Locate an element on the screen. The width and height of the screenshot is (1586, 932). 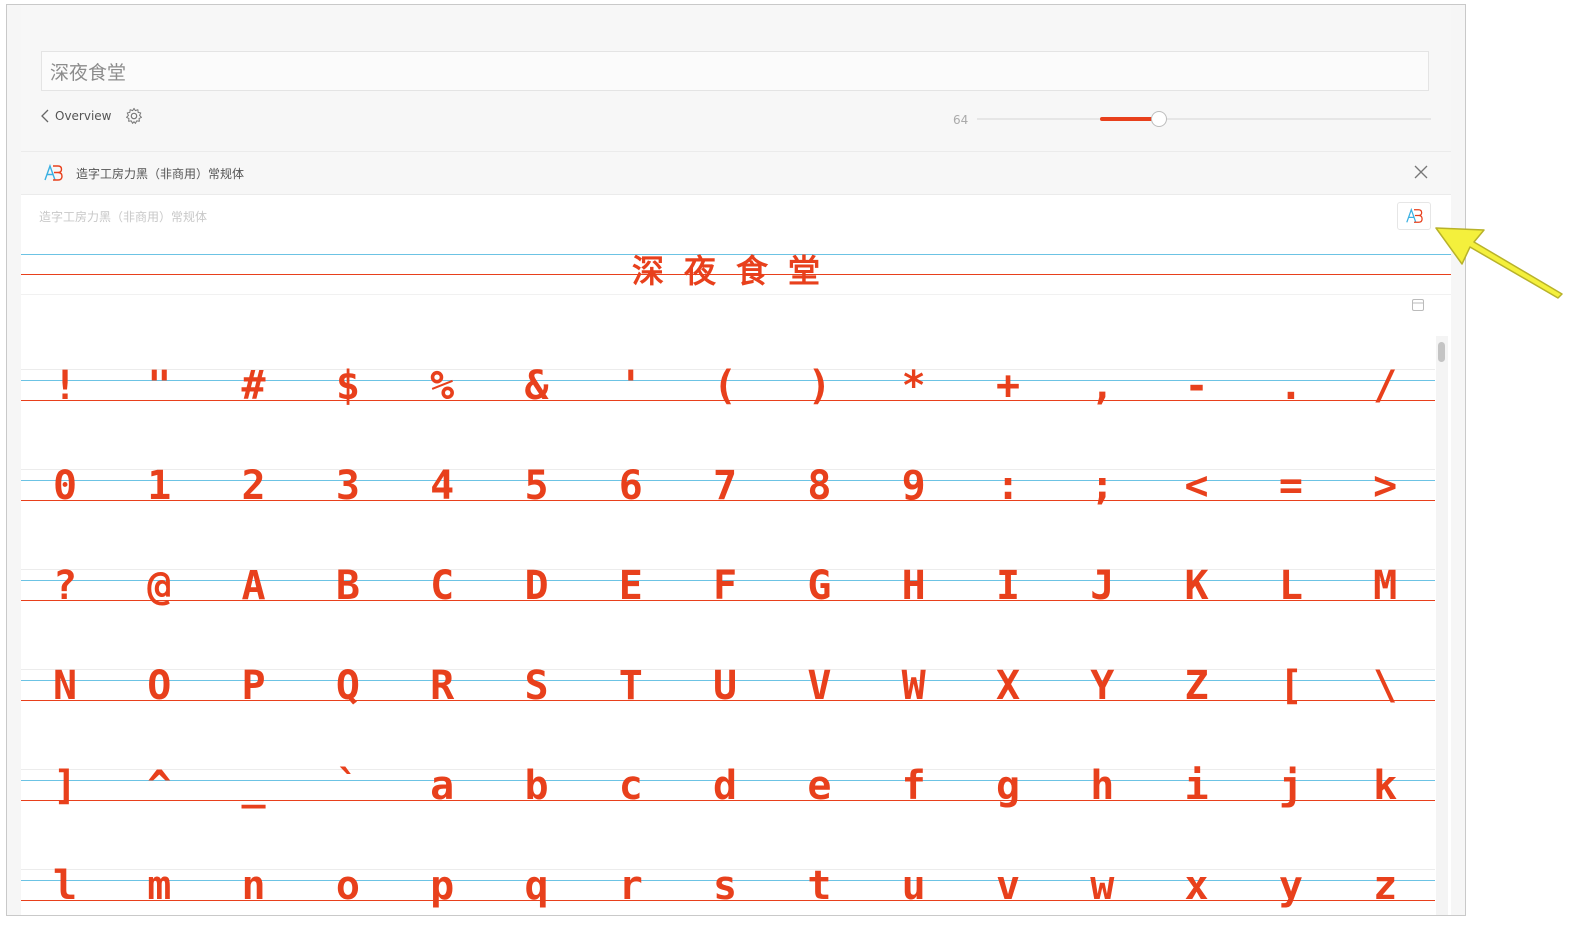
glyph-cell: z is located at coordinates (1385, 886).